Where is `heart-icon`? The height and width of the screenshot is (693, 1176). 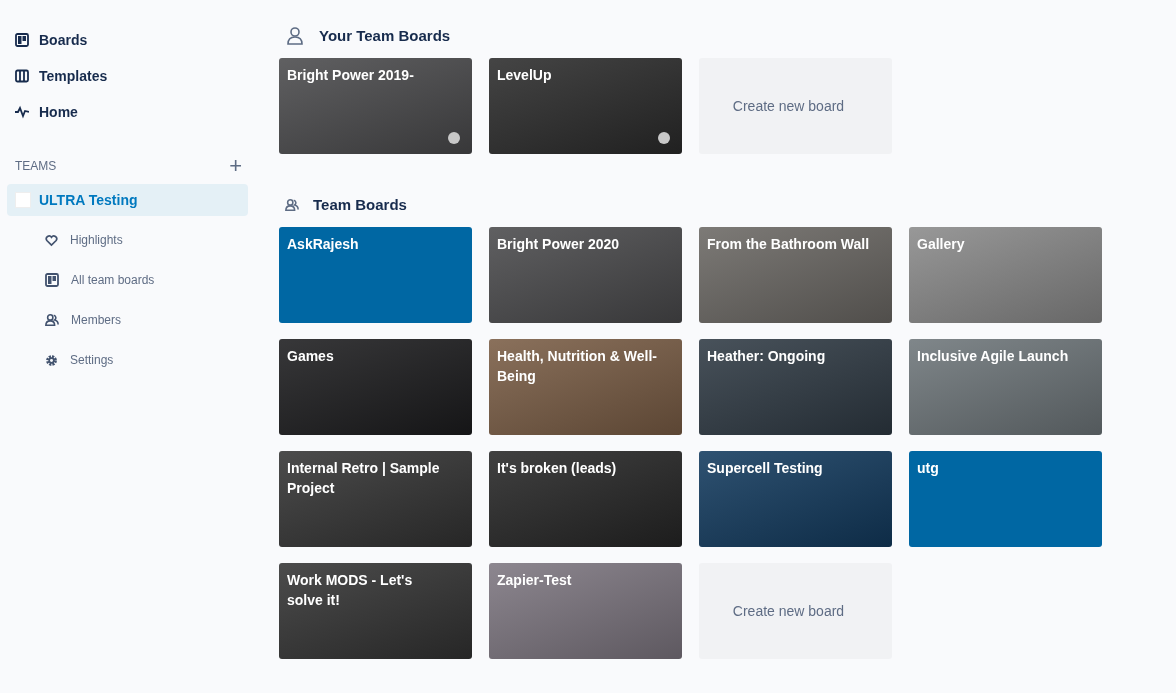 heart-icon is located at coordinates (51, 240).